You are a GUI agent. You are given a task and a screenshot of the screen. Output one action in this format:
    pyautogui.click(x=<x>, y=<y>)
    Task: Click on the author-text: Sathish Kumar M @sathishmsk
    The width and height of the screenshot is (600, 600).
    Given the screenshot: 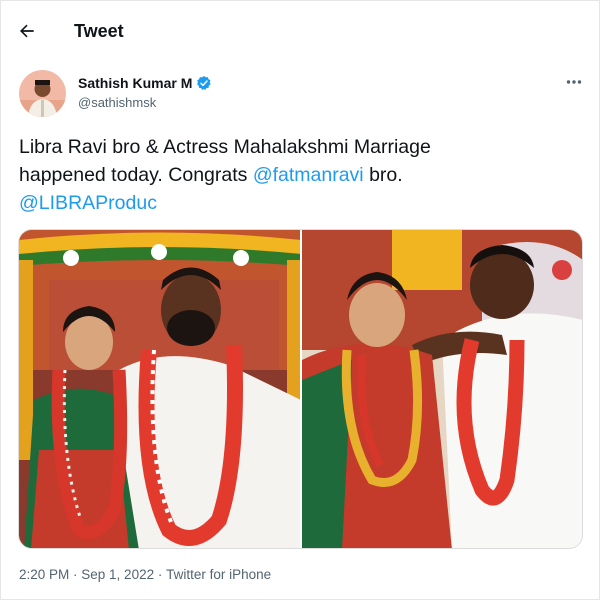 What is the action you would take?
    pyautogui.click(x=145, y=92)
    